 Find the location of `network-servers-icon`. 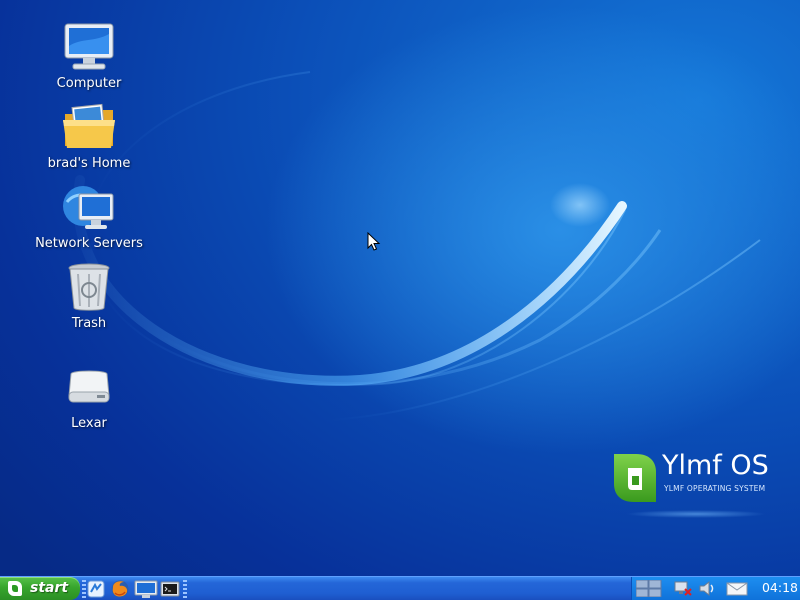

network-servers-icon is located at coordinates (89, 208).